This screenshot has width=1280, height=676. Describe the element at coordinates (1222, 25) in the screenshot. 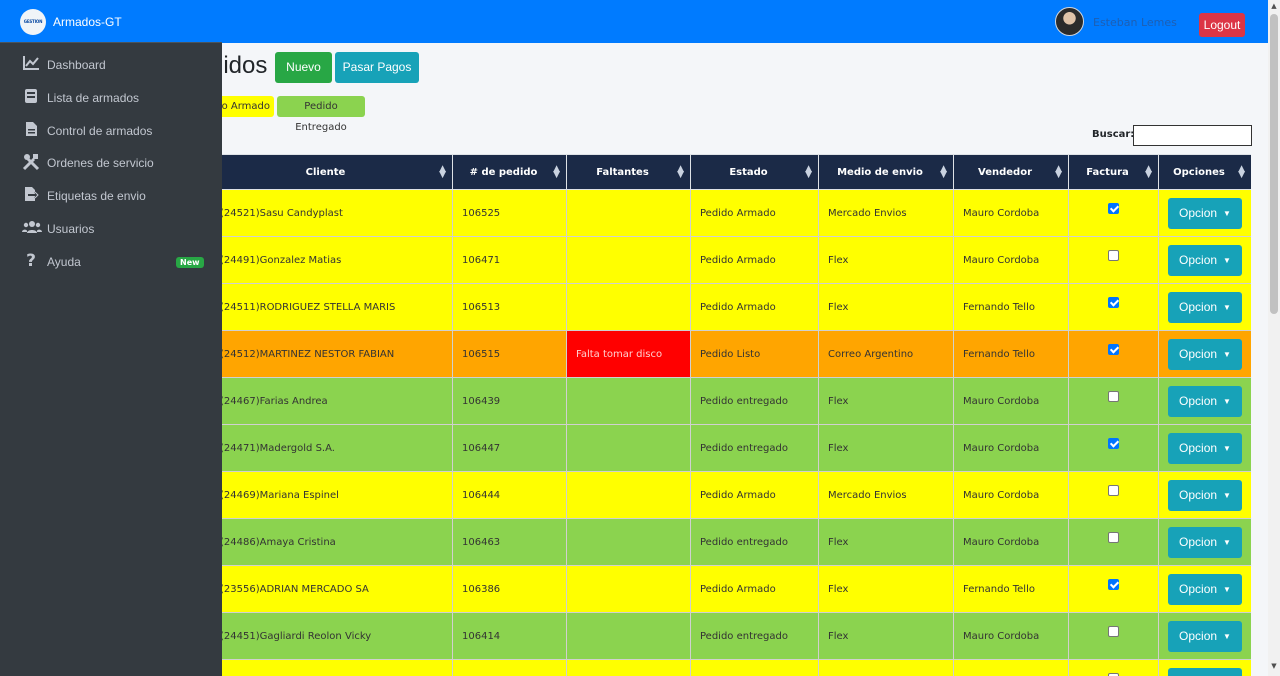

I see `logout-button: Logout` at that location.